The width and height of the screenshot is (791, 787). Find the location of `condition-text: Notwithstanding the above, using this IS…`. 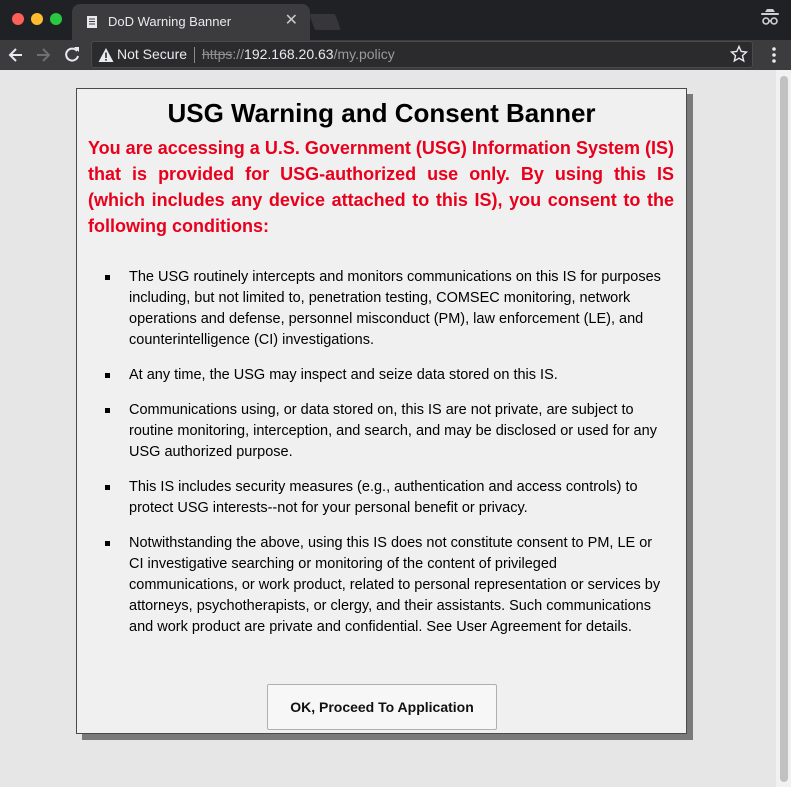

condition-text: Notwithstanding the above, using this IS… is located at coordinates (395, 585).